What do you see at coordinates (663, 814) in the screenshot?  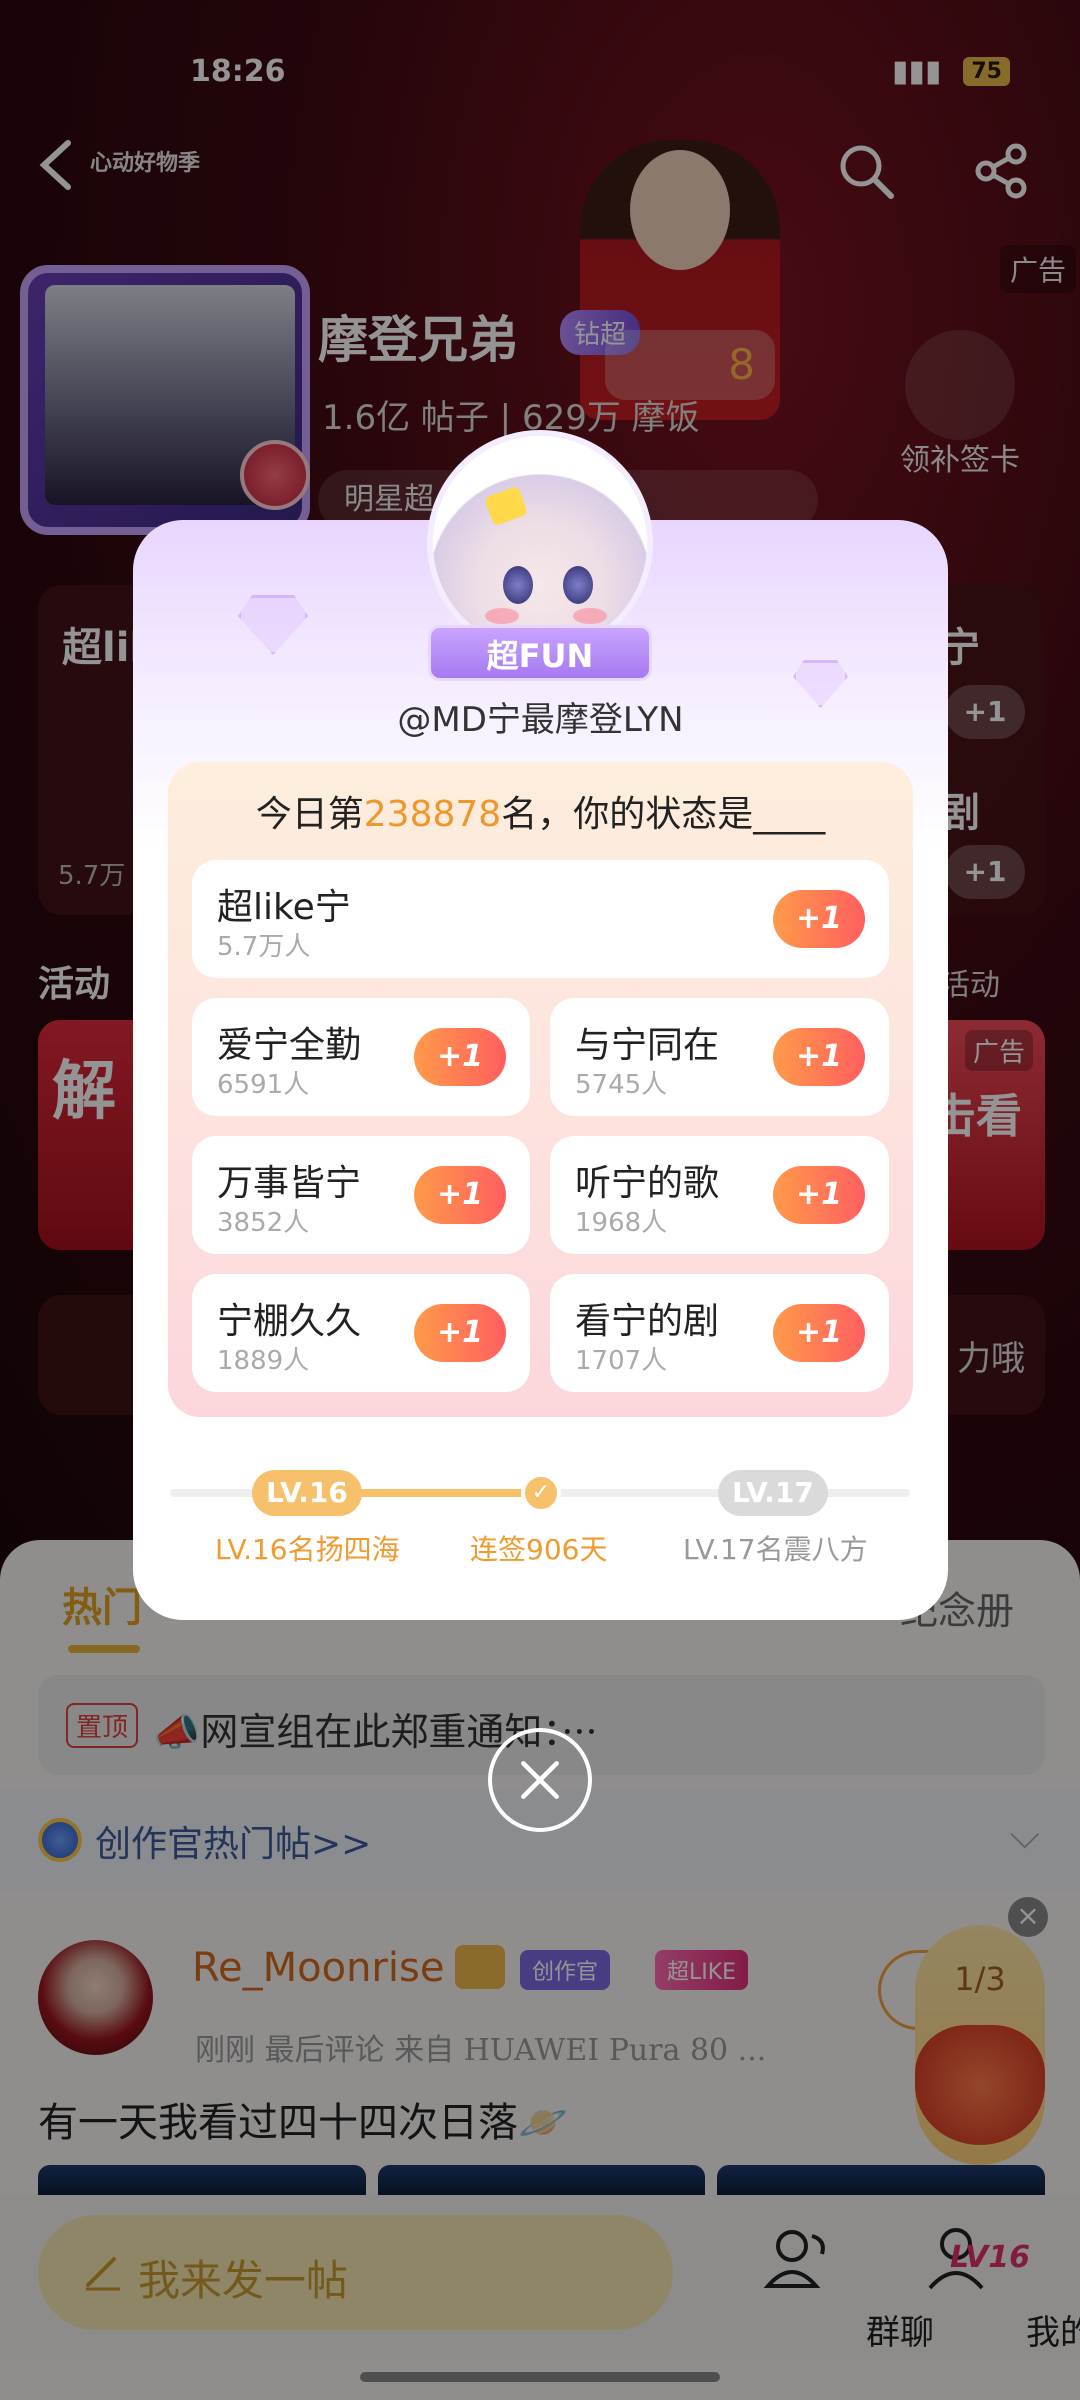 I see `rank-suffix: 名，你的状态是____` at bounding box center [663, 814].